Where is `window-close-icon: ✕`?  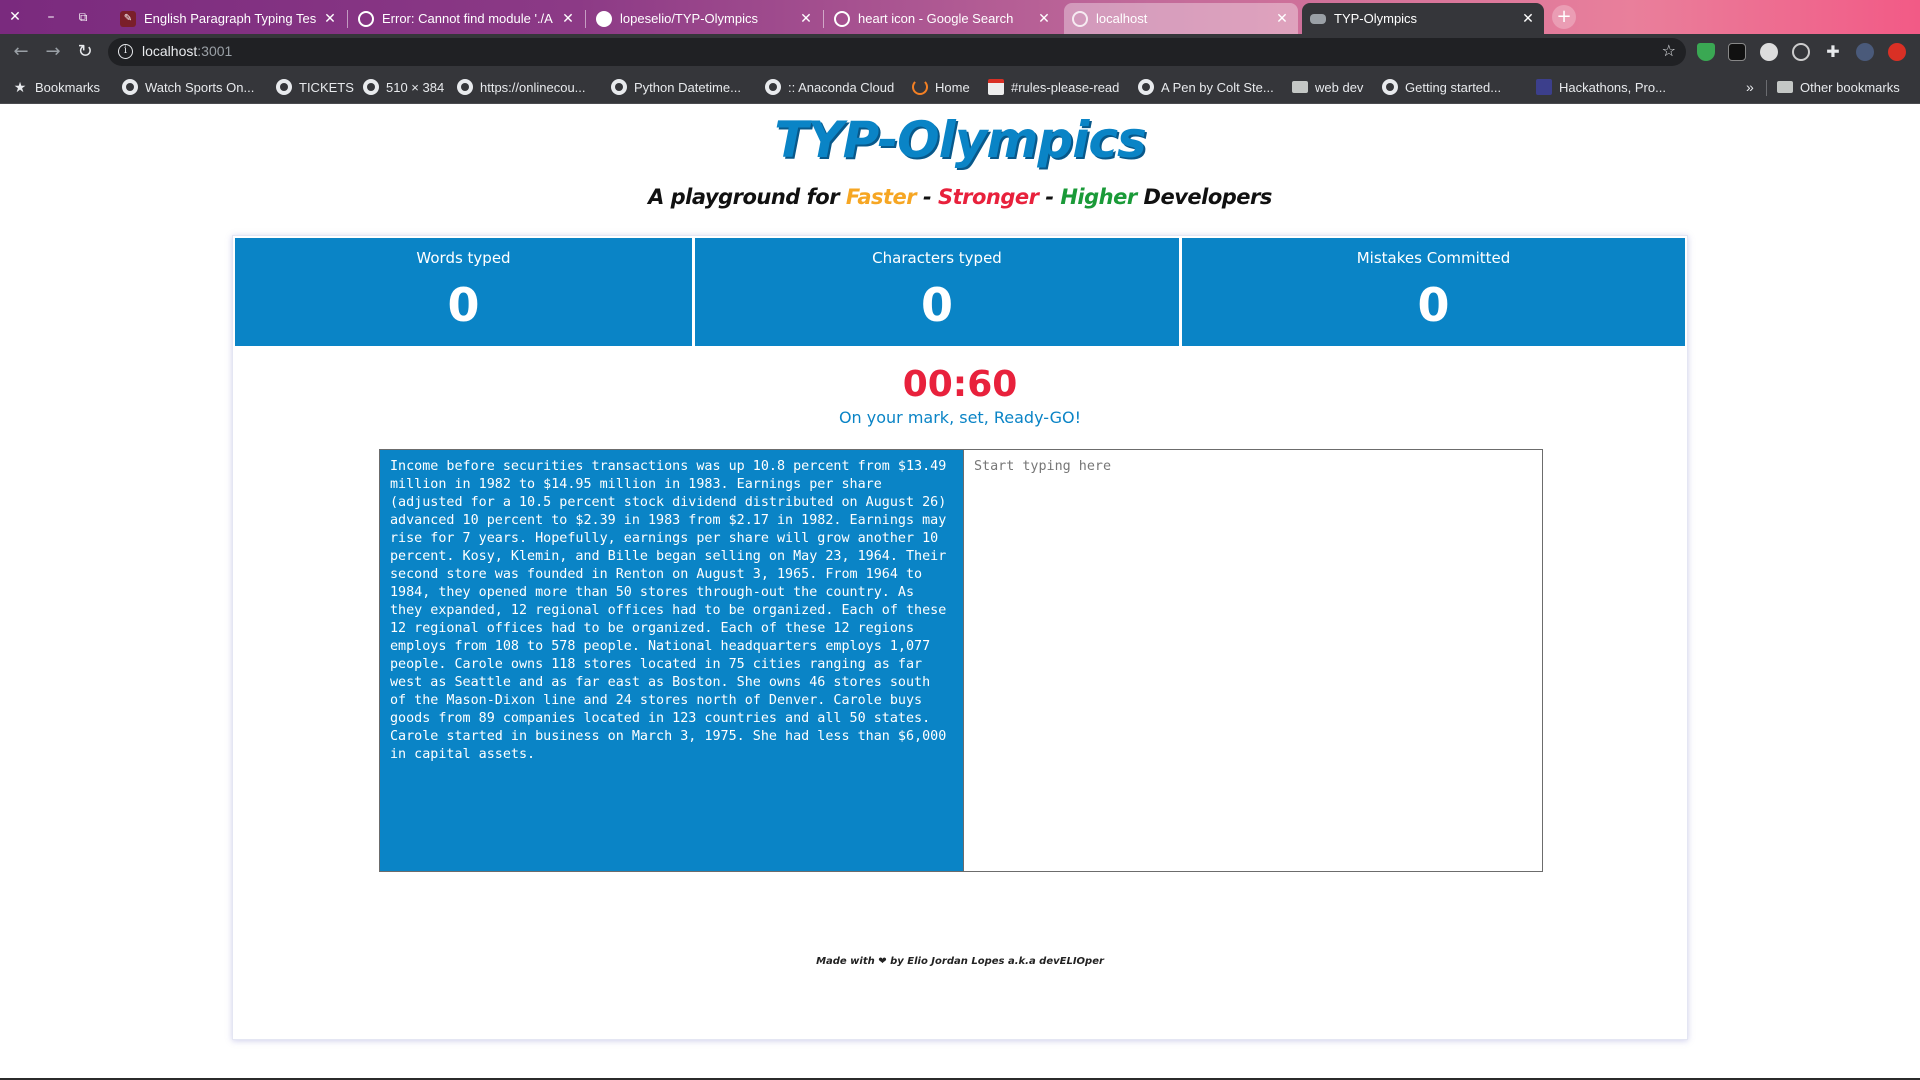
window-close-icon: ✕ is located at coordinates (15, 17).